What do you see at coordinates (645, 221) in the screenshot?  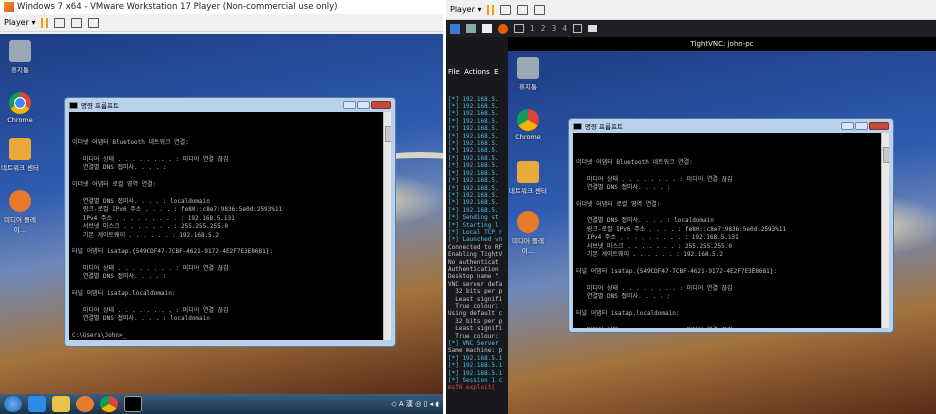 I see `console-line: 연결별 DNS 접미사. . . . : localdomain` at bounding box center [645, 221].